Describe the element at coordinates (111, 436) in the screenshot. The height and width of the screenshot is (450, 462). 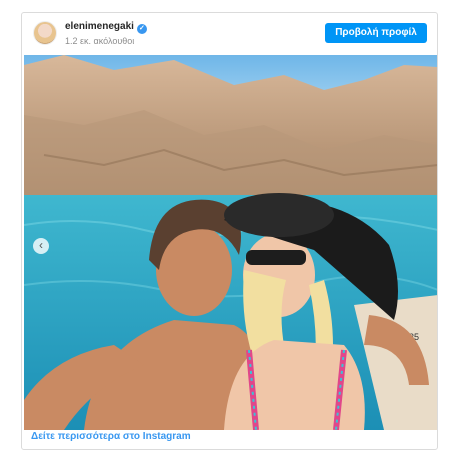
I see `view-more-link: Δείτε περισσότερα στο Instagram` at that location.